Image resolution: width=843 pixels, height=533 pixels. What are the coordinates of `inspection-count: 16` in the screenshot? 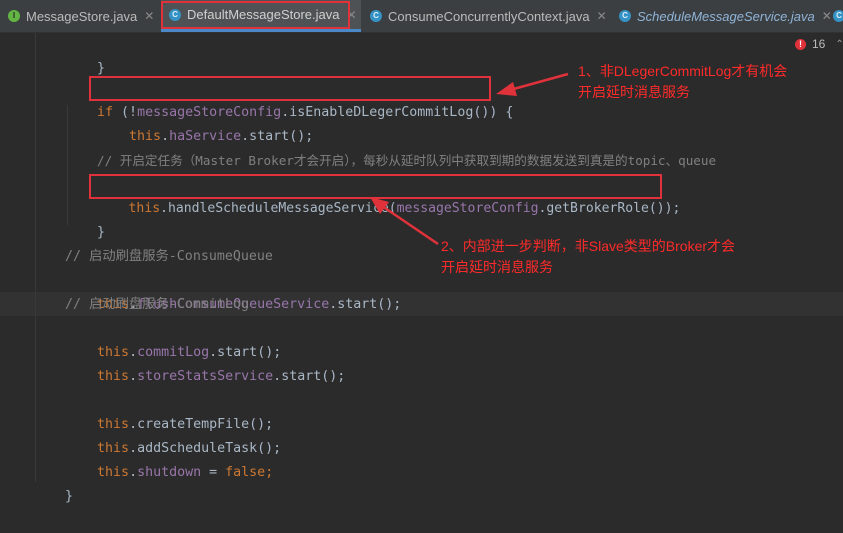 It's located at (819, 44).